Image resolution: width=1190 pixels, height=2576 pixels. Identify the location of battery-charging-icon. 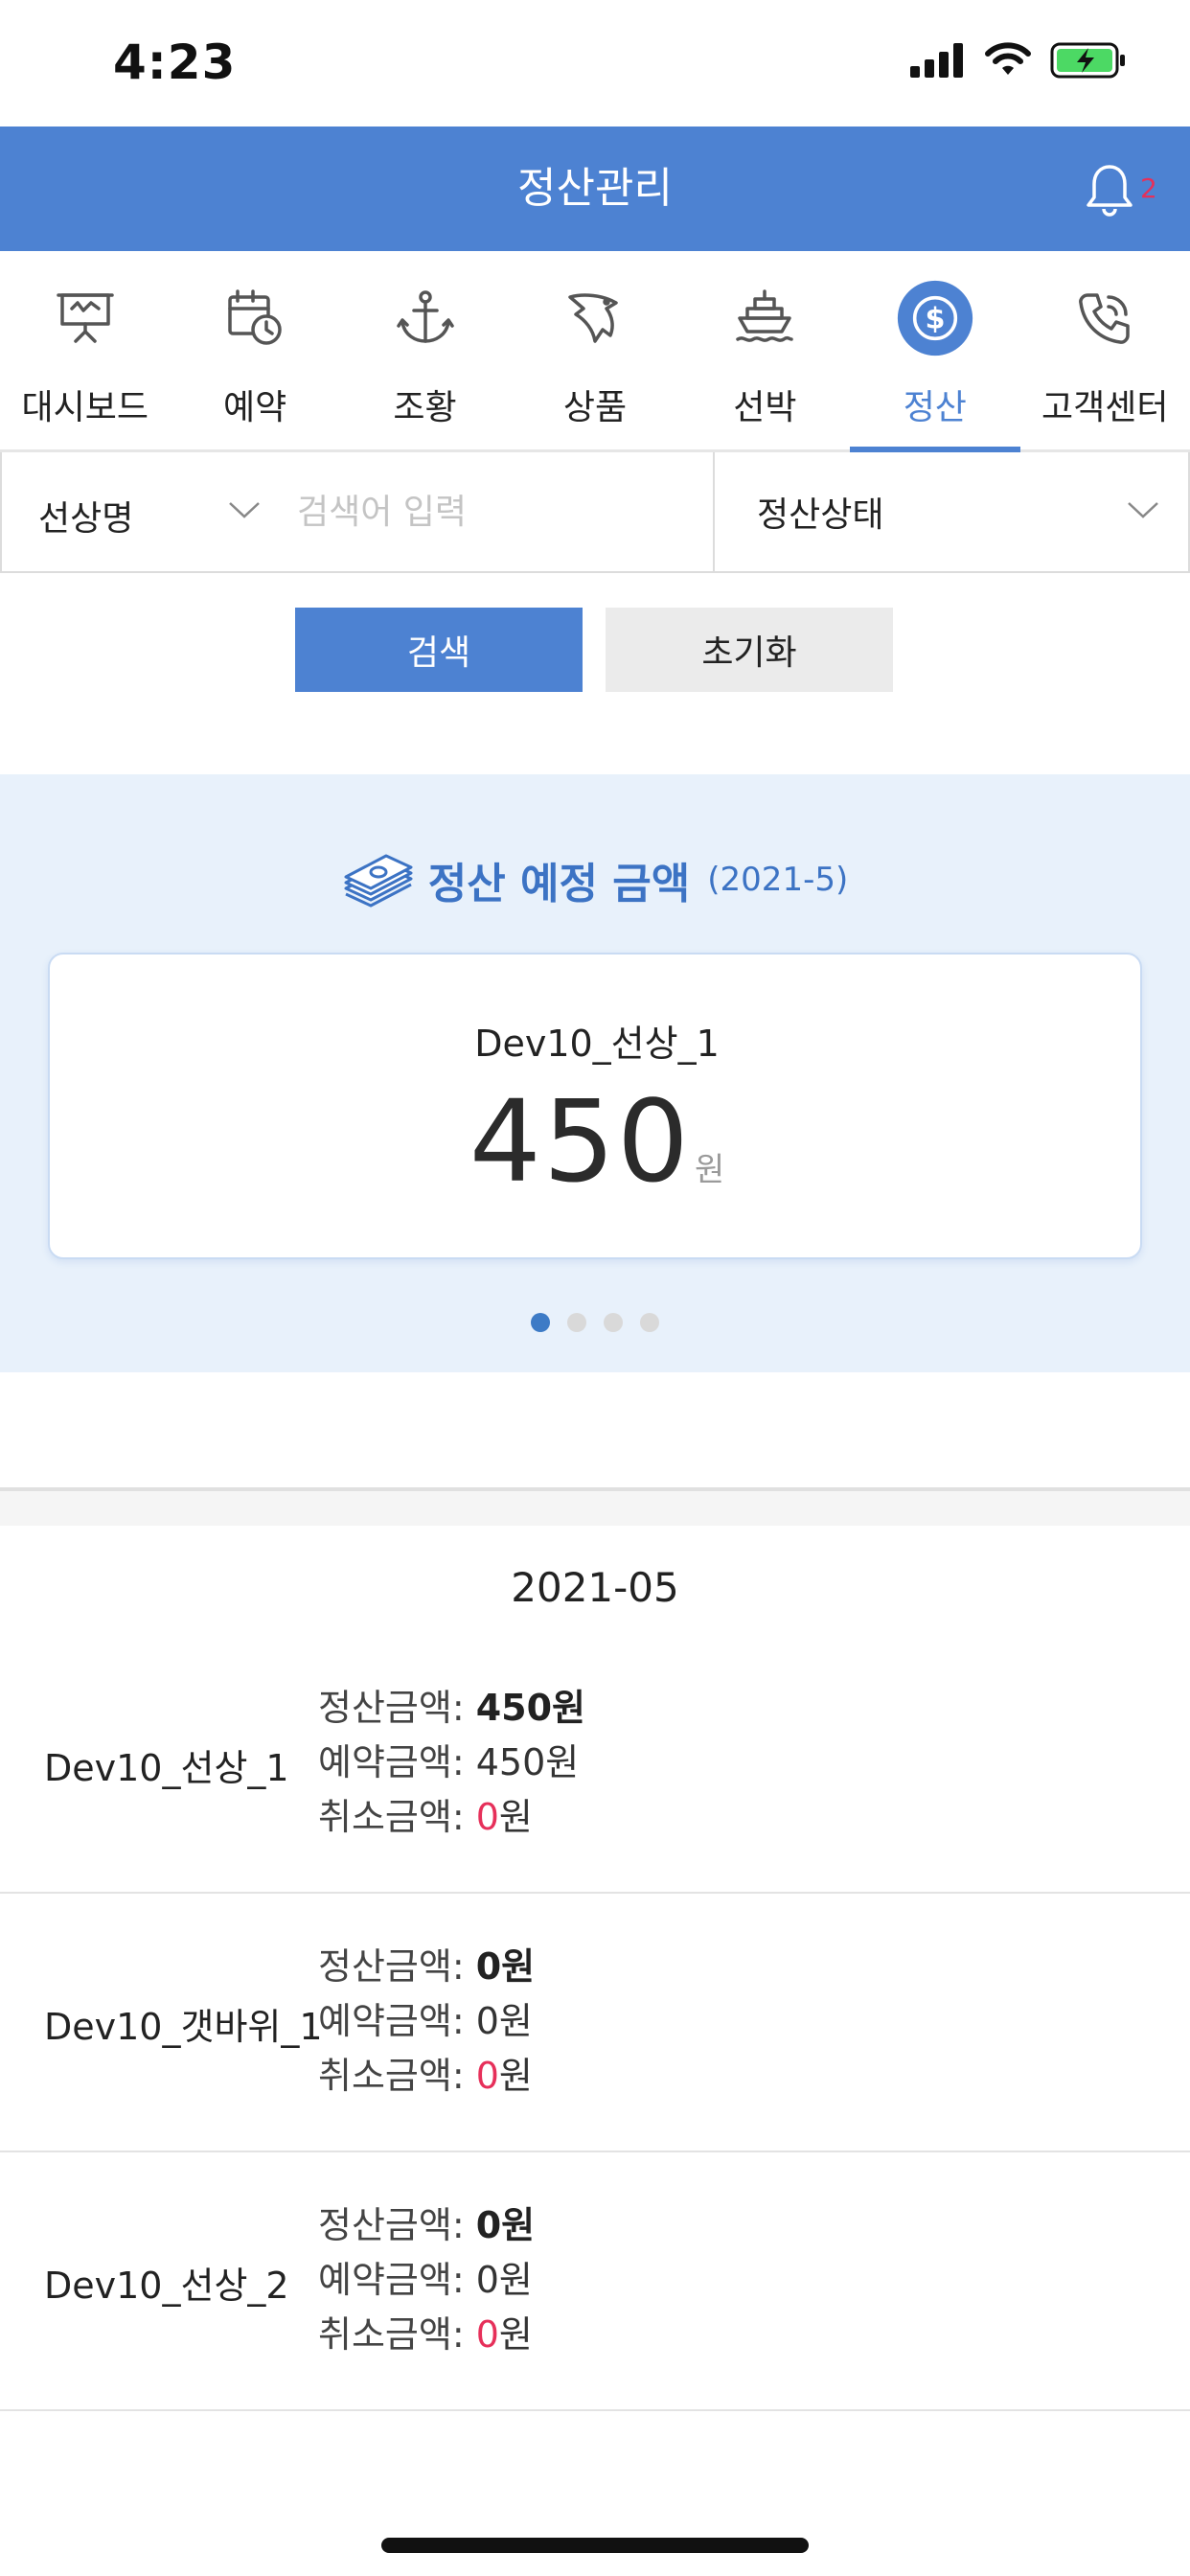
(1088, 60).